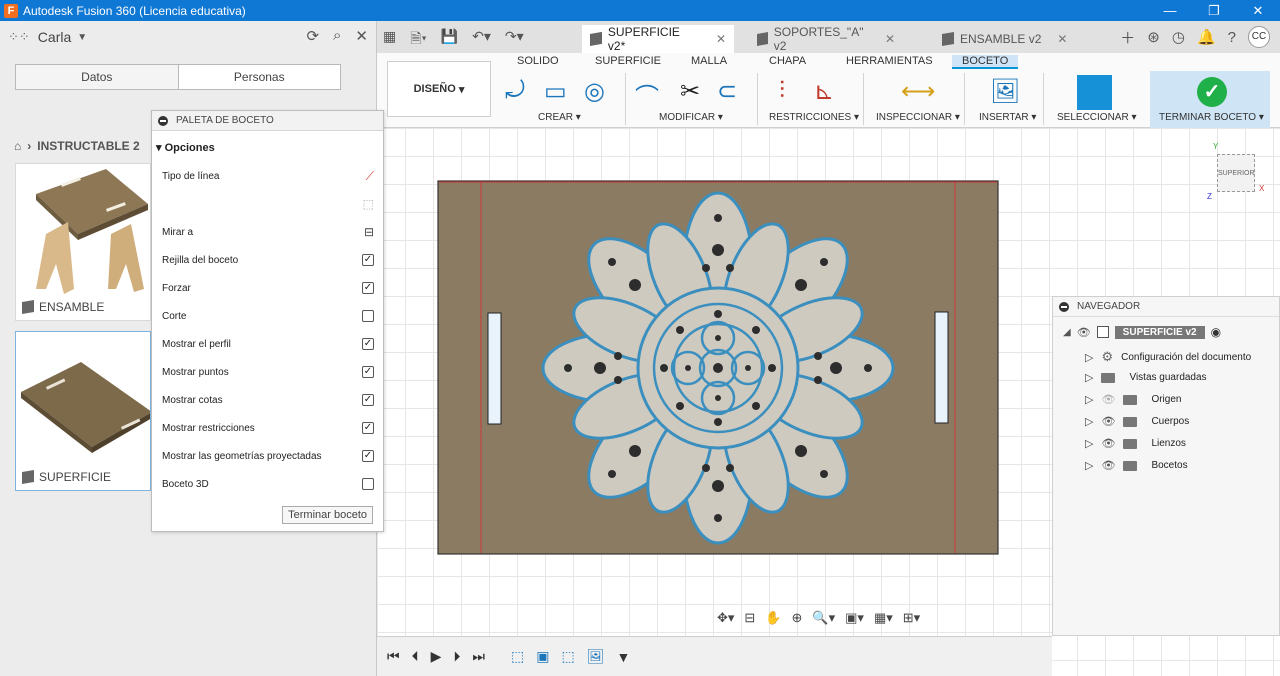 The width and height of the screenshot is (1280, 676). Describe the element at coordinates (268, 288) in the screenshot. I see `palette-row-forzar: Forzar ✓` at that location.